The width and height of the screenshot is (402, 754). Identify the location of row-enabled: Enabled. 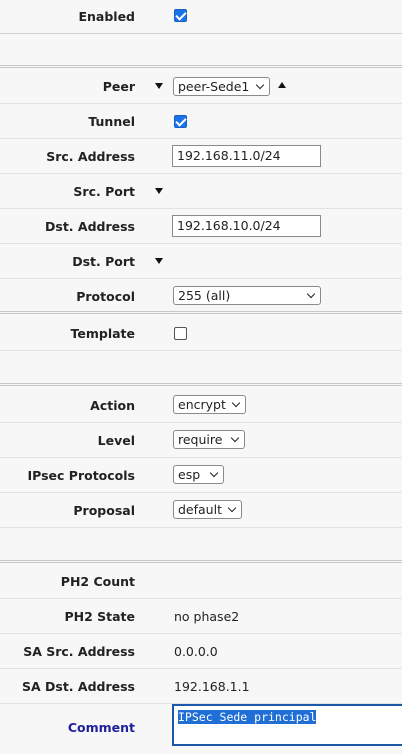
(201, 17).